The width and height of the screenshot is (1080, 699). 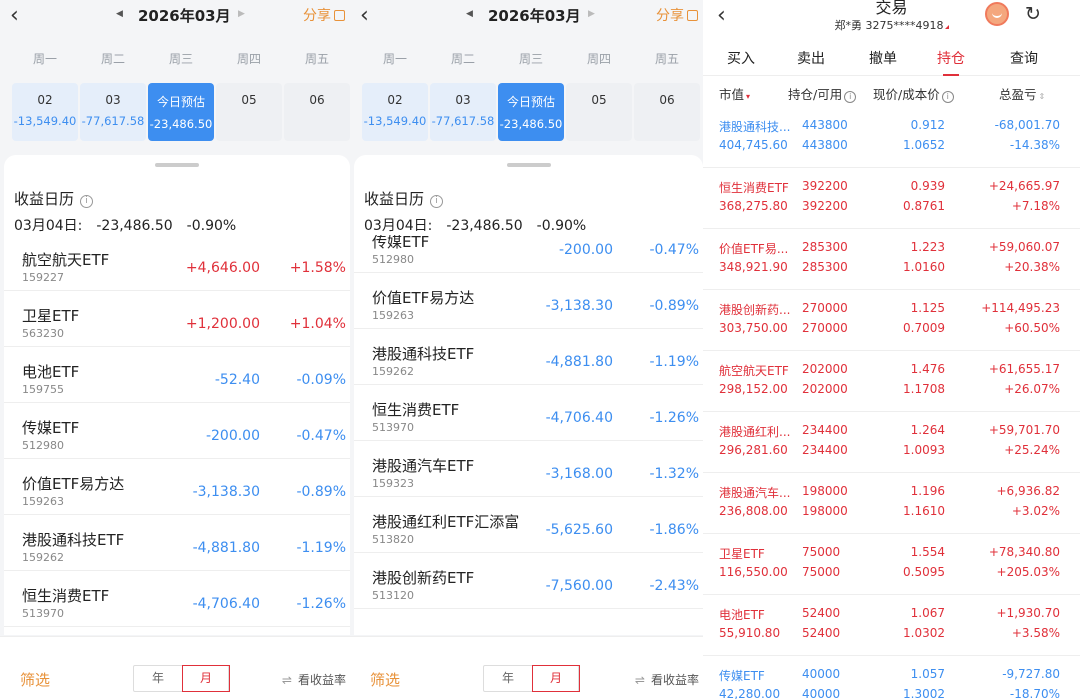 What do you see at coordinates (753, 267) in the screenshot?
I see `holding-value: 348,921.90` at bounding box center [753, 267].